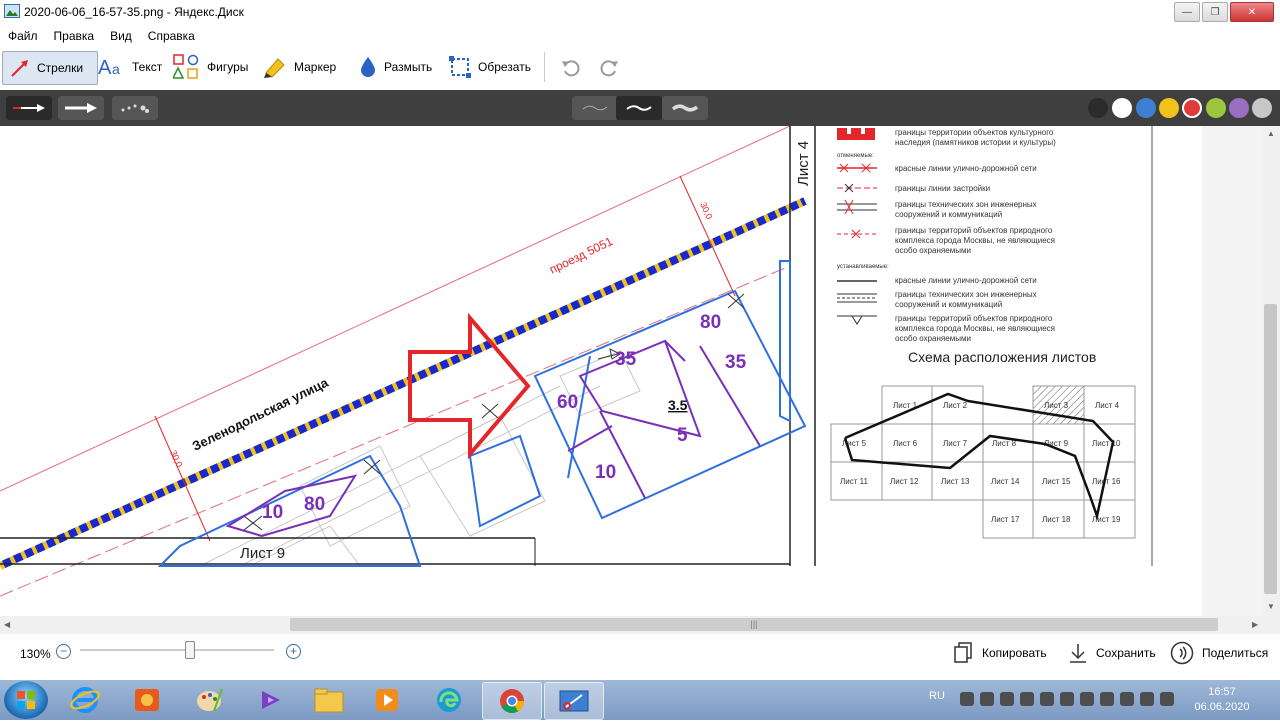 The height and width of the screenshot is (722, 1280). Describe the element at coordinates (987, 699) in the screenshot. I see `tray-volume-icon` at that location.